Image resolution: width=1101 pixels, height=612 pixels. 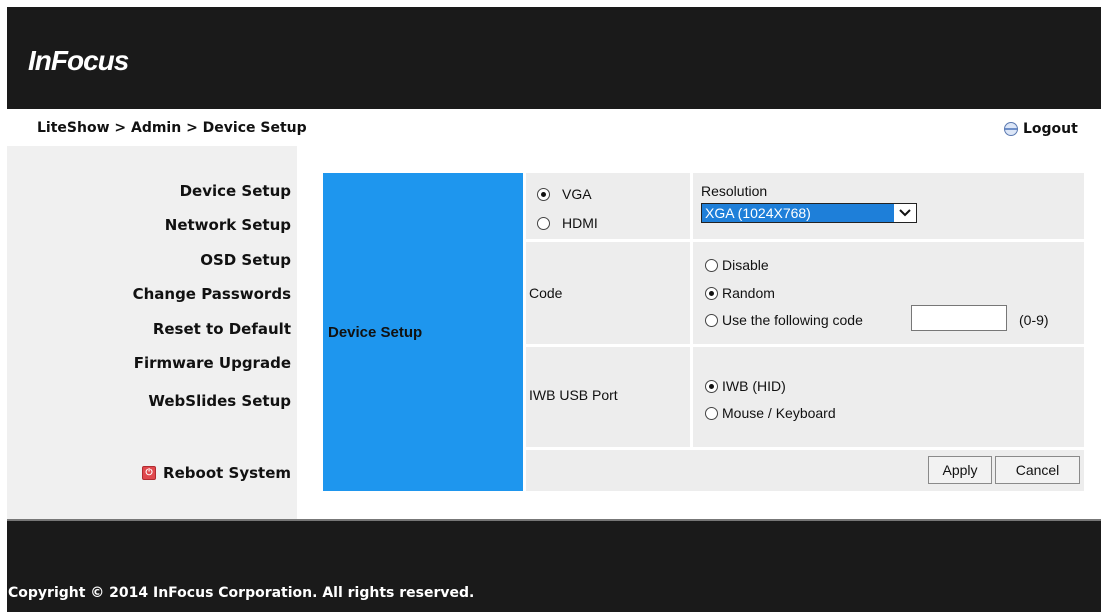 I want to click on iwb-options-cell: IWB (HID) Mouse / Keyboard, so click(x=888, y=397).